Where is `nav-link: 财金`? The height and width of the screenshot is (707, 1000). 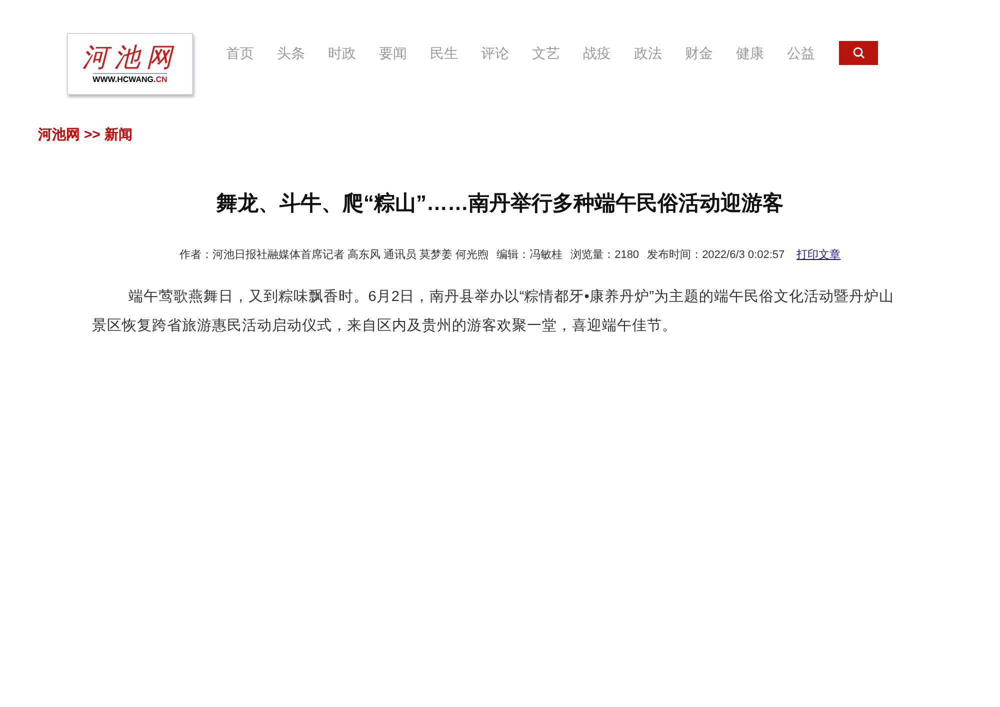 nav-link: 财金 is located at coordinates (699, 53).